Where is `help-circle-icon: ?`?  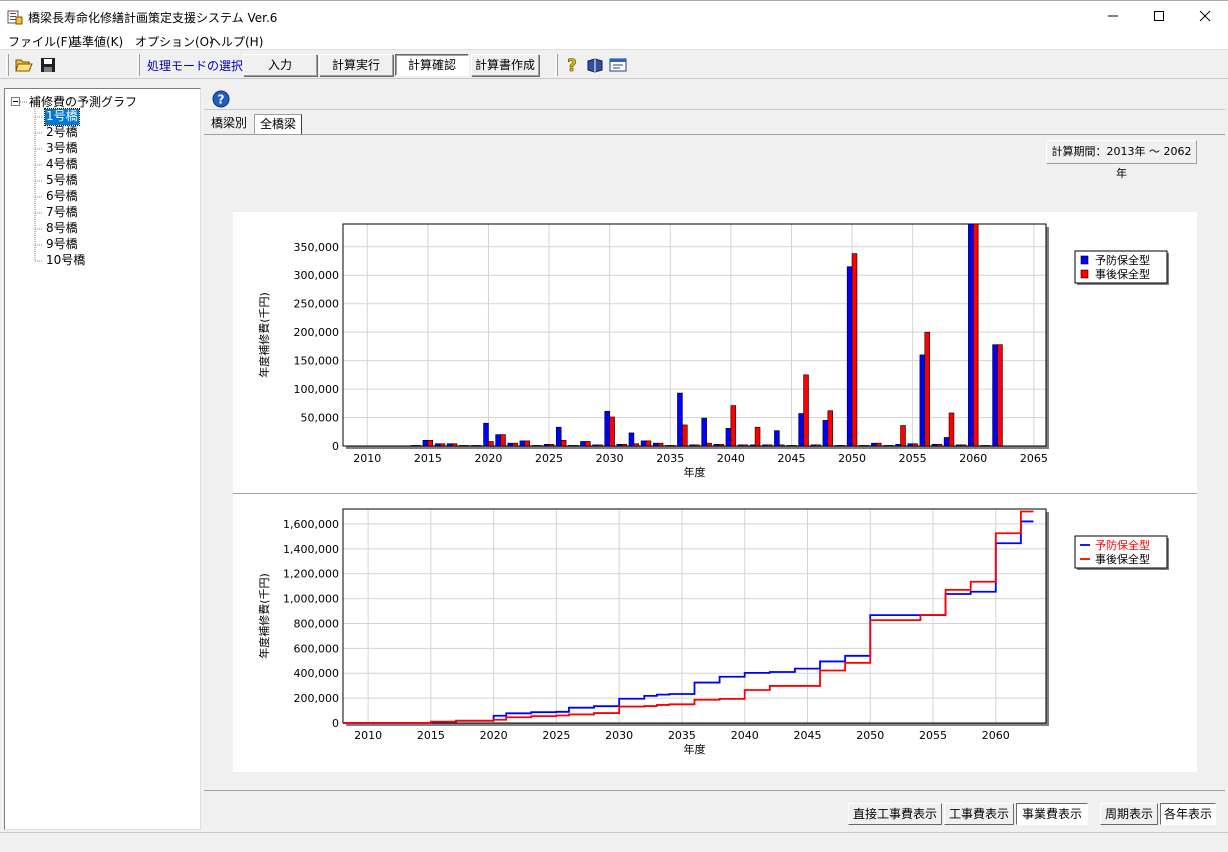
help-circle-icon: ? is located at coordinates (221, 99).